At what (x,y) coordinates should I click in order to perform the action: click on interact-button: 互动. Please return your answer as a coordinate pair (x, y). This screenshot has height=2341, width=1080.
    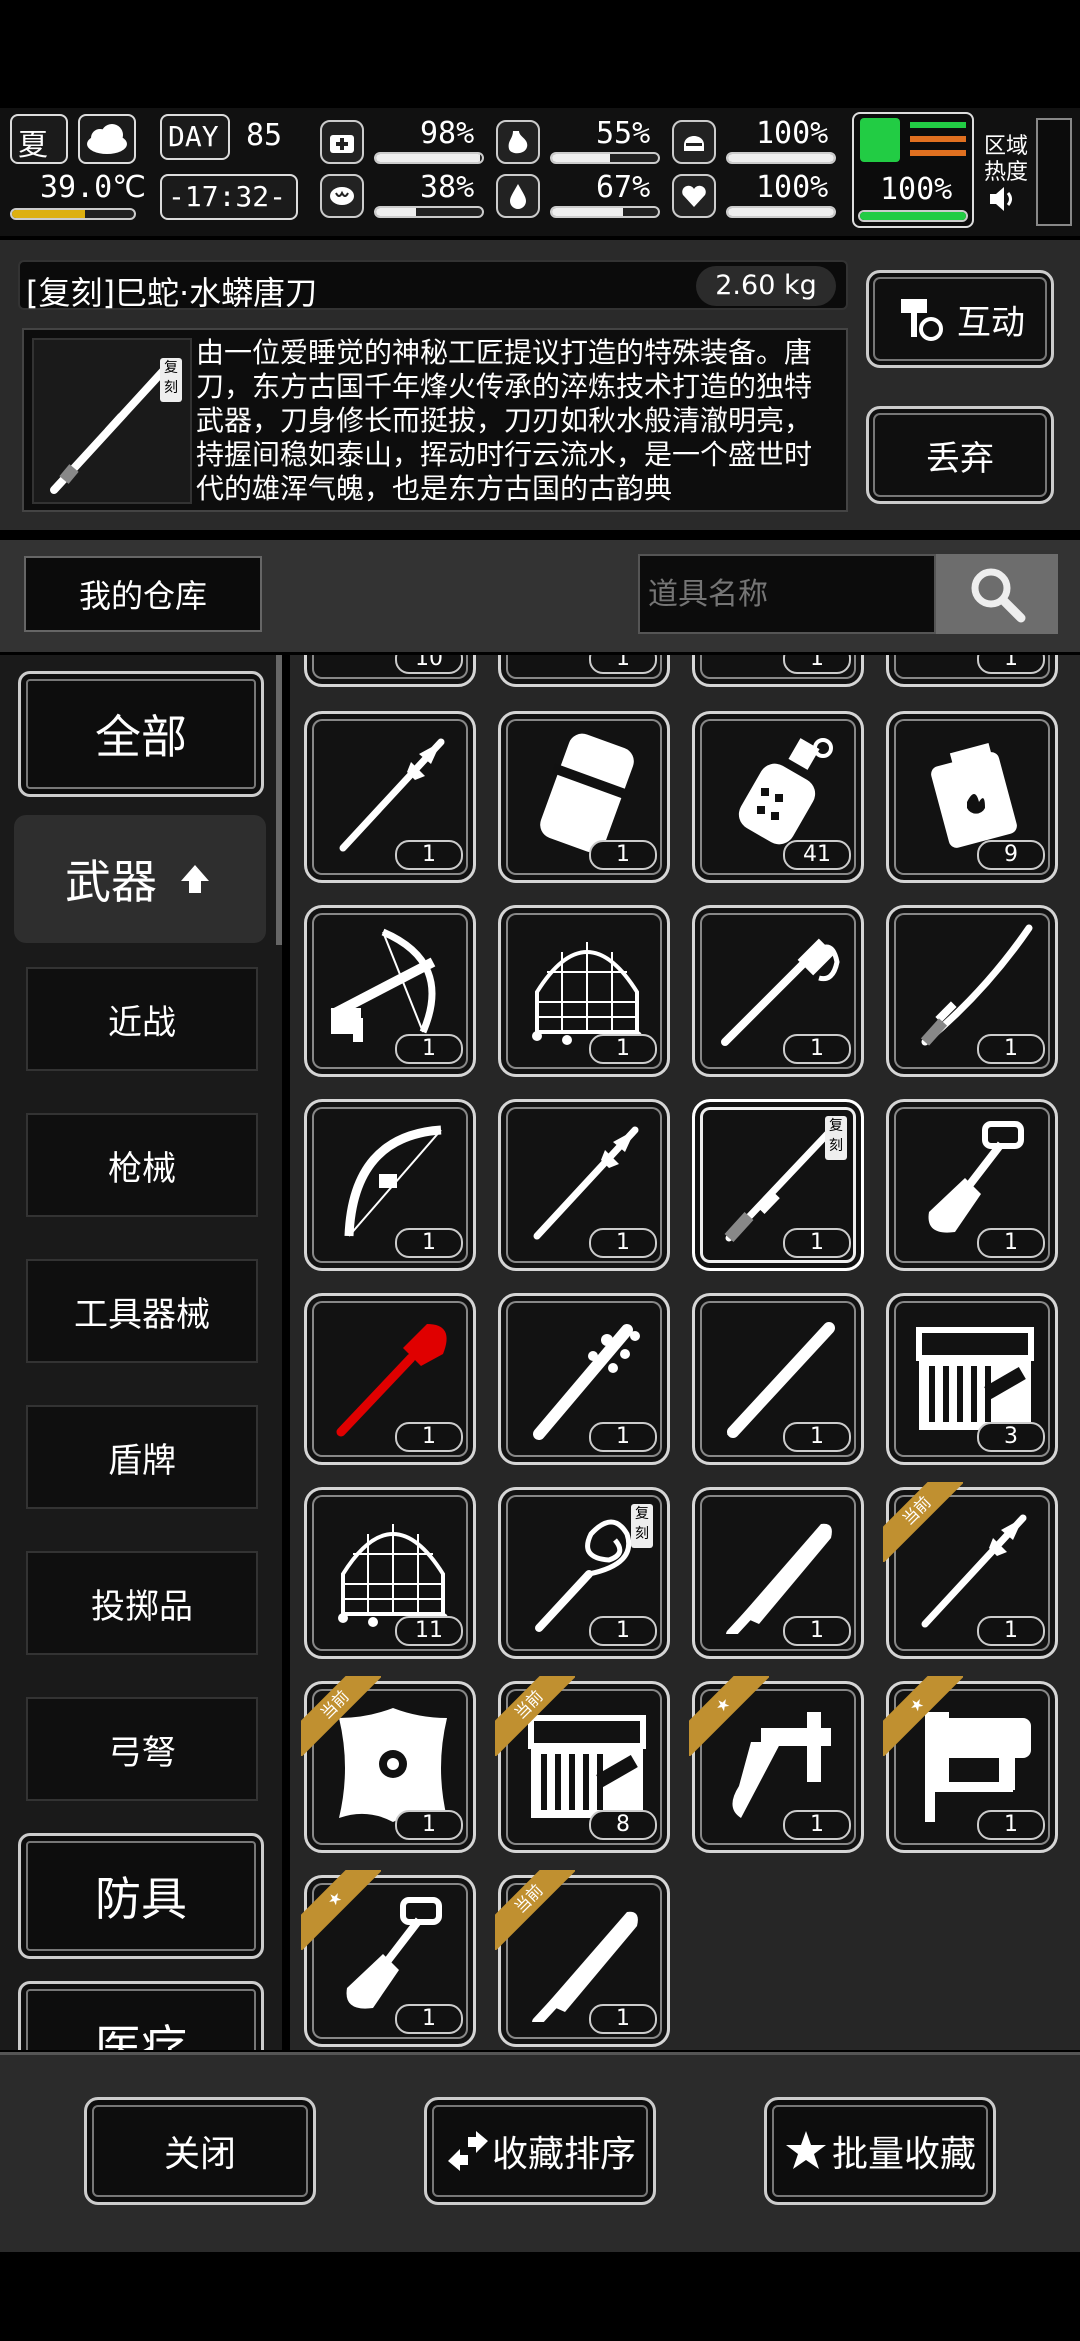
    Looking at the image, I should click on (960, 319).